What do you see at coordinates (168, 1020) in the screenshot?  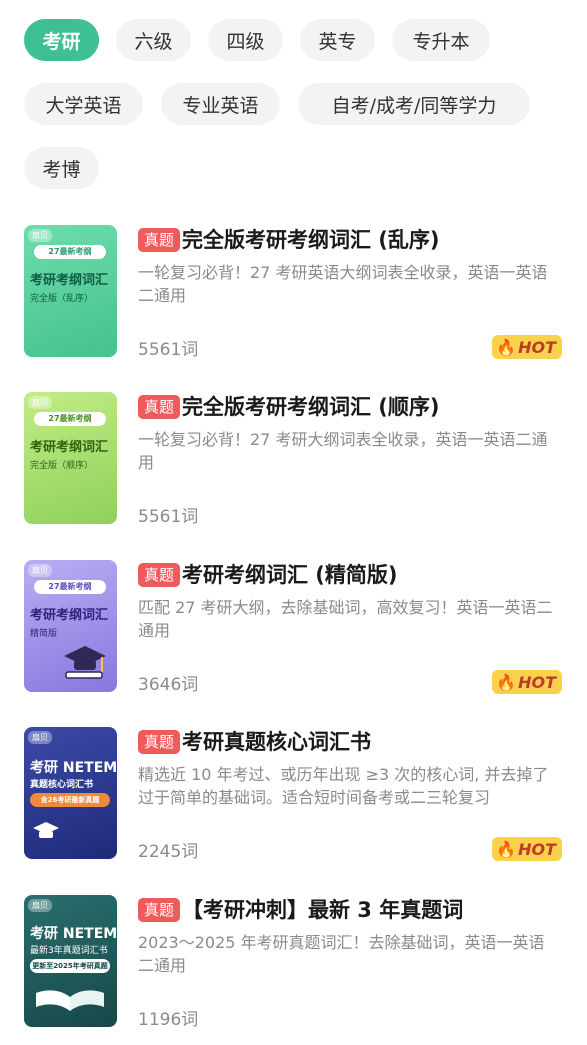 I see `word-count: 1196词` at bounding box center [168, 1020].